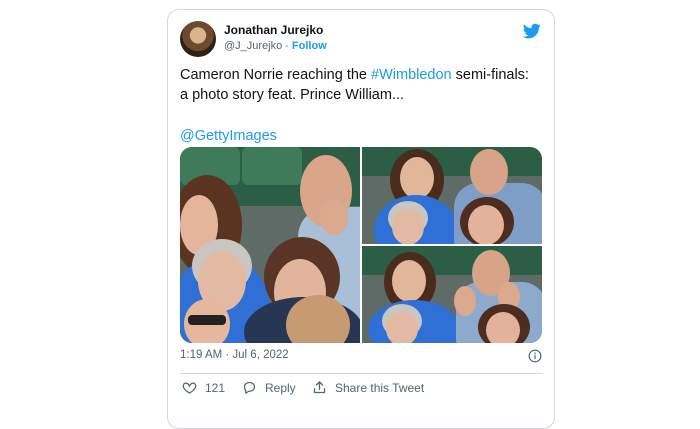 The image size is (700, 429). What do you see at coordinates (207, 320) in the screenshot?
I see `sunglasses-shape` at bounding box center [207, 320].